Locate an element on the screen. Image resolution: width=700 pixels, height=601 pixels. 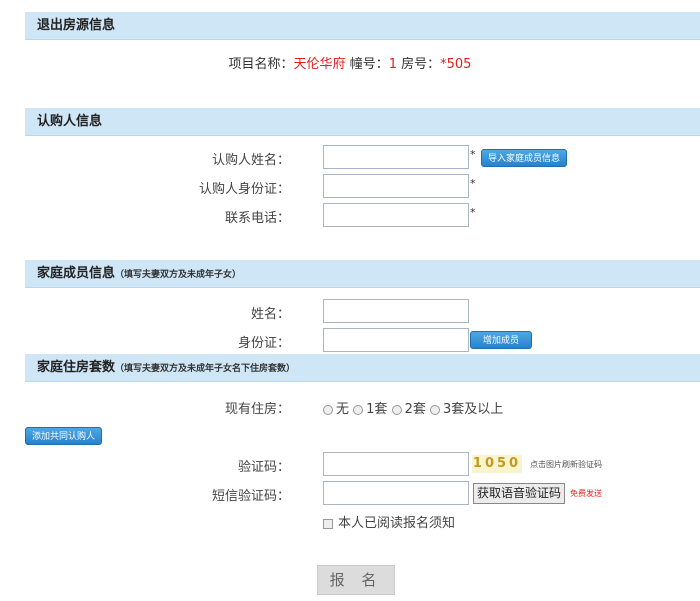
buyer-name-input is located at coordinates (396, 157).